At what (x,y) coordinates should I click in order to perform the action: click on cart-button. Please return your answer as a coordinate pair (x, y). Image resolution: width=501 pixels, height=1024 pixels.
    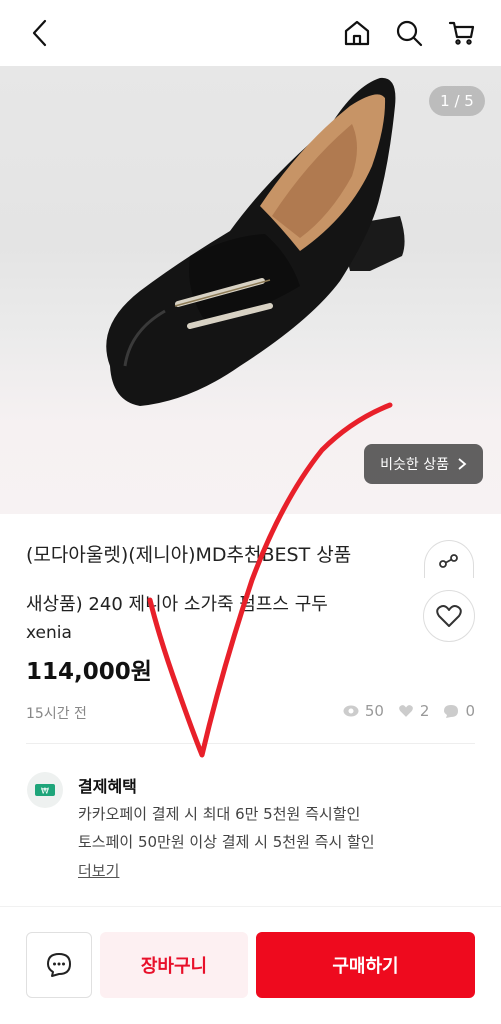
    Looking at the image, I should click on (462, 33).